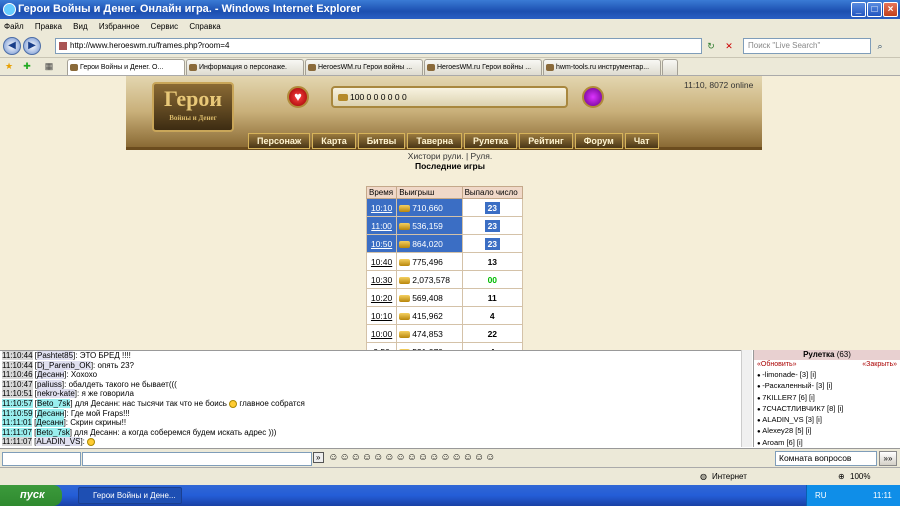 The width and height of the screenshot is (900, 506). I want to click on game-time-link: 10:50, so click(381, 243).